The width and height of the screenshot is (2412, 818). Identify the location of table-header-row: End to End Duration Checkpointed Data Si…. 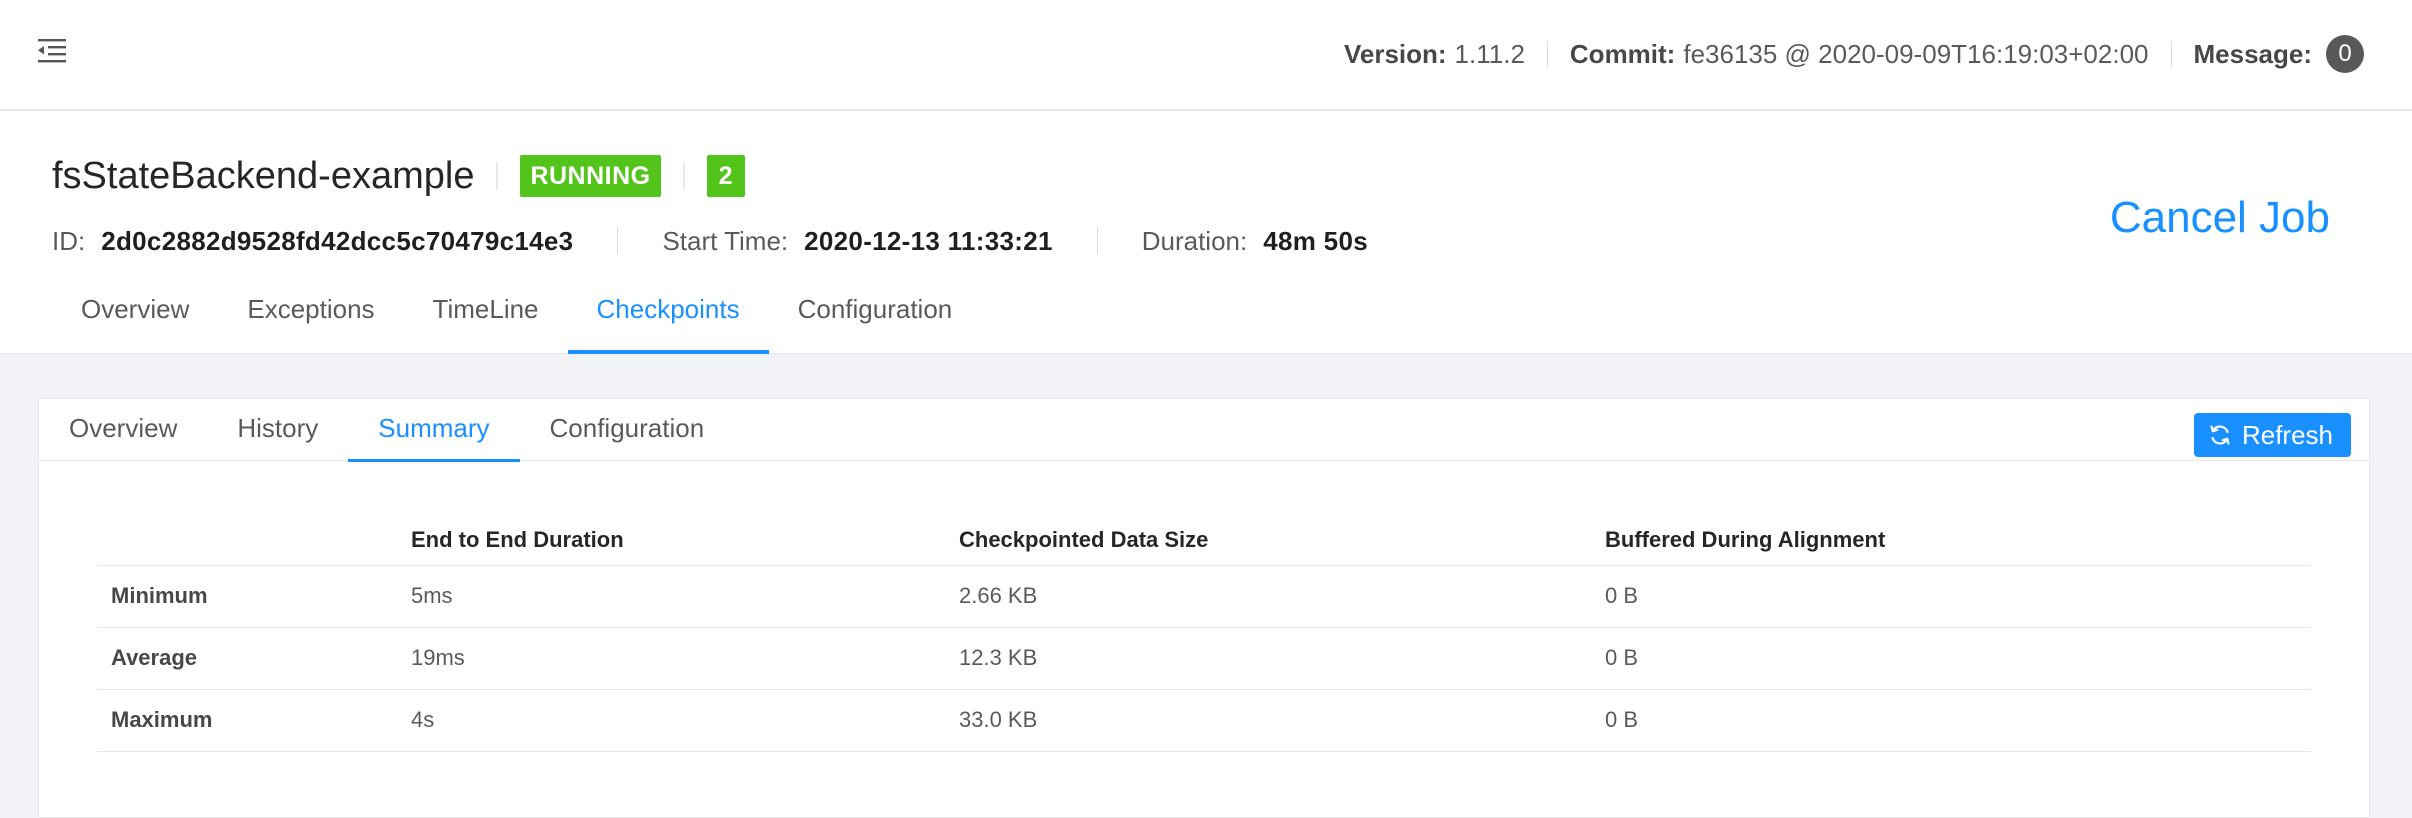
(1204, 540).